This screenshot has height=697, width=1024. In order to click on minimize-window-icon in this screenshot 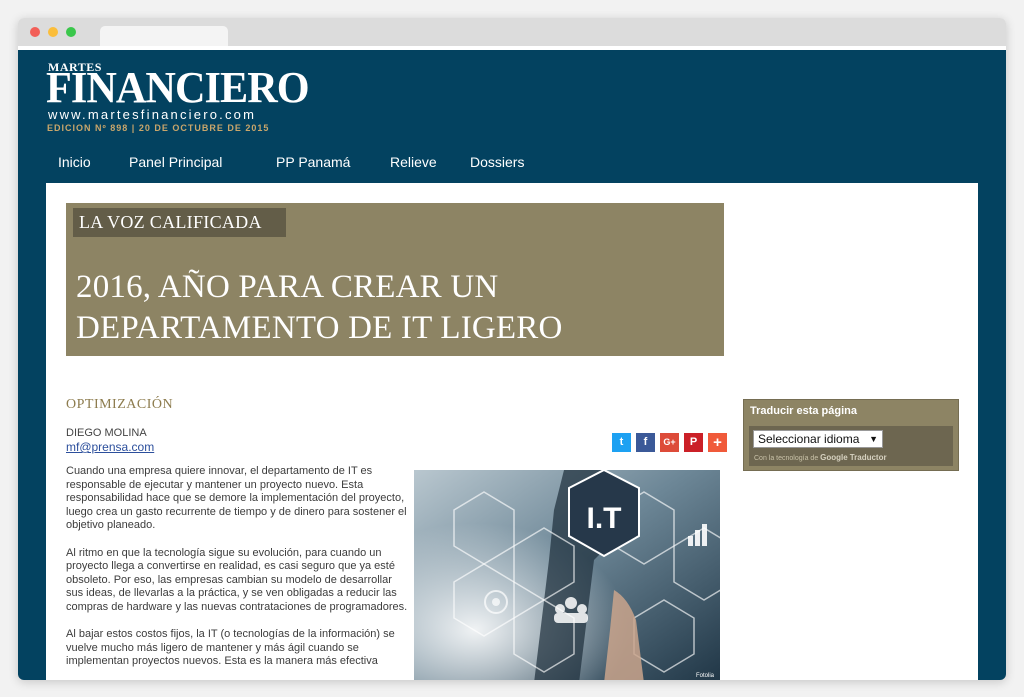, I will do `click(53, 32)`.